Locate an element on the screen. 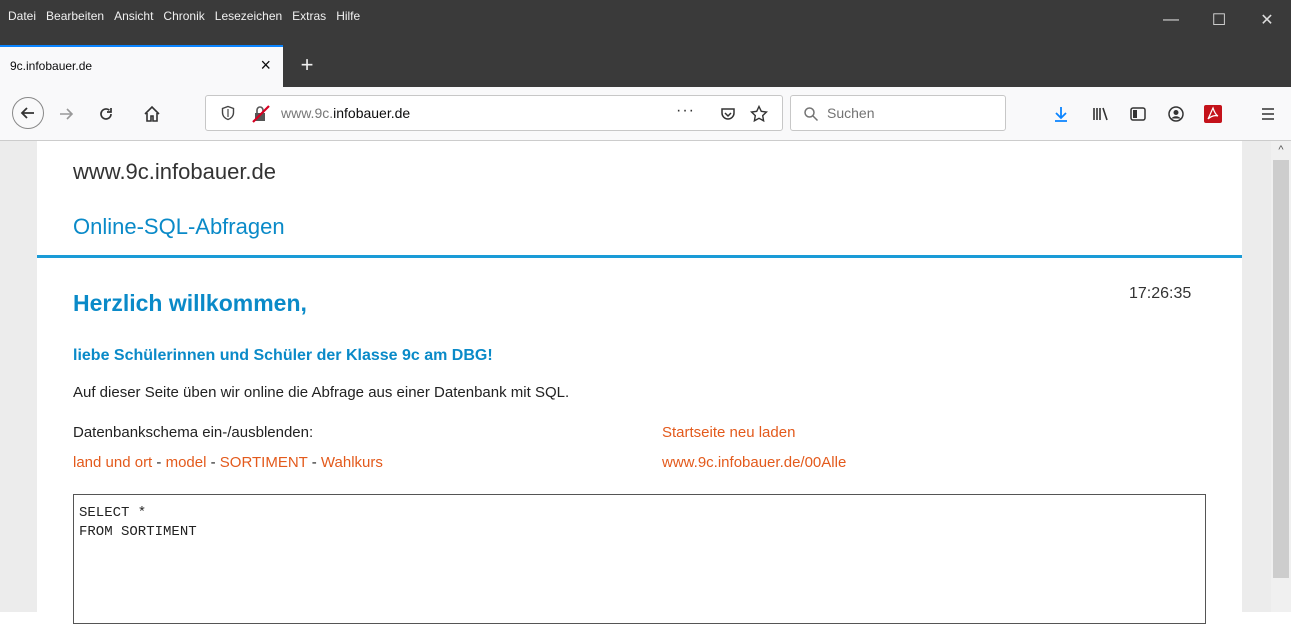  menu-button is located at coordinates (1268, 114).